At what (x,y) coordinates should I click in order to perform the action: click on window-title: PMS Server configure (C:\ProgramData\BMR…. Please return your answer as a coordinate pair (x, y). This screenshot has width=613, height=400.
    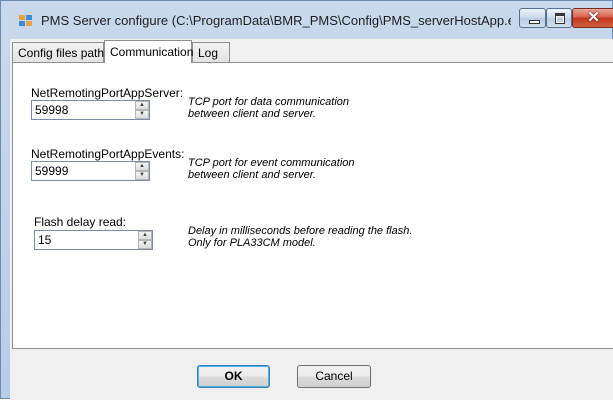
    Looking at the image, I should click on (276, 20).